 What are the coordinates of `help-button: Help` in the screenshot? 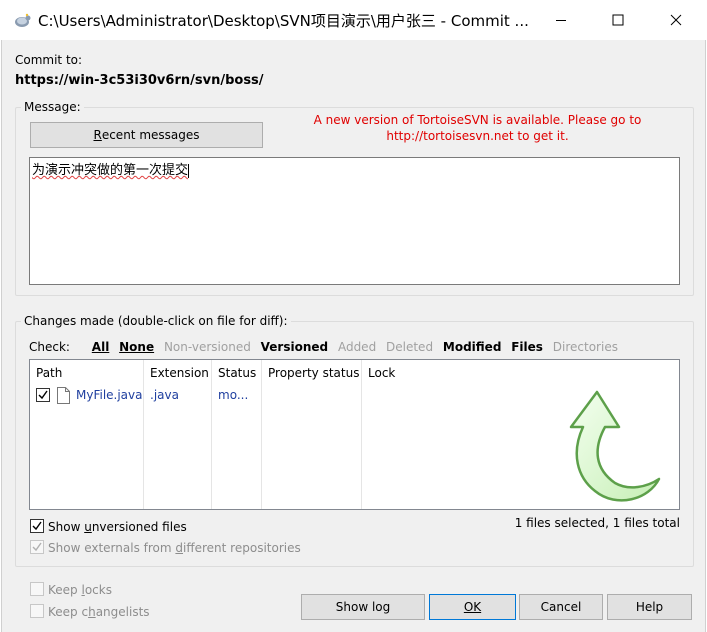 It's located at (649, 607).